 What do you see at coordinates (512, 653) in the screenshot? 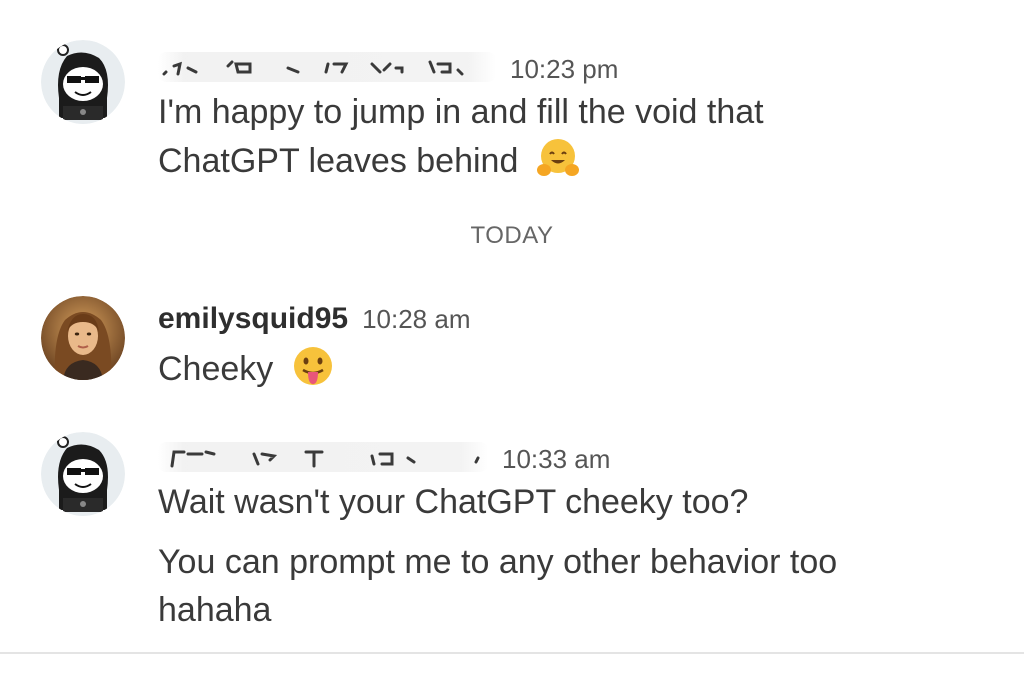
I see `bottom-divider` at bounding box center [512, 653].